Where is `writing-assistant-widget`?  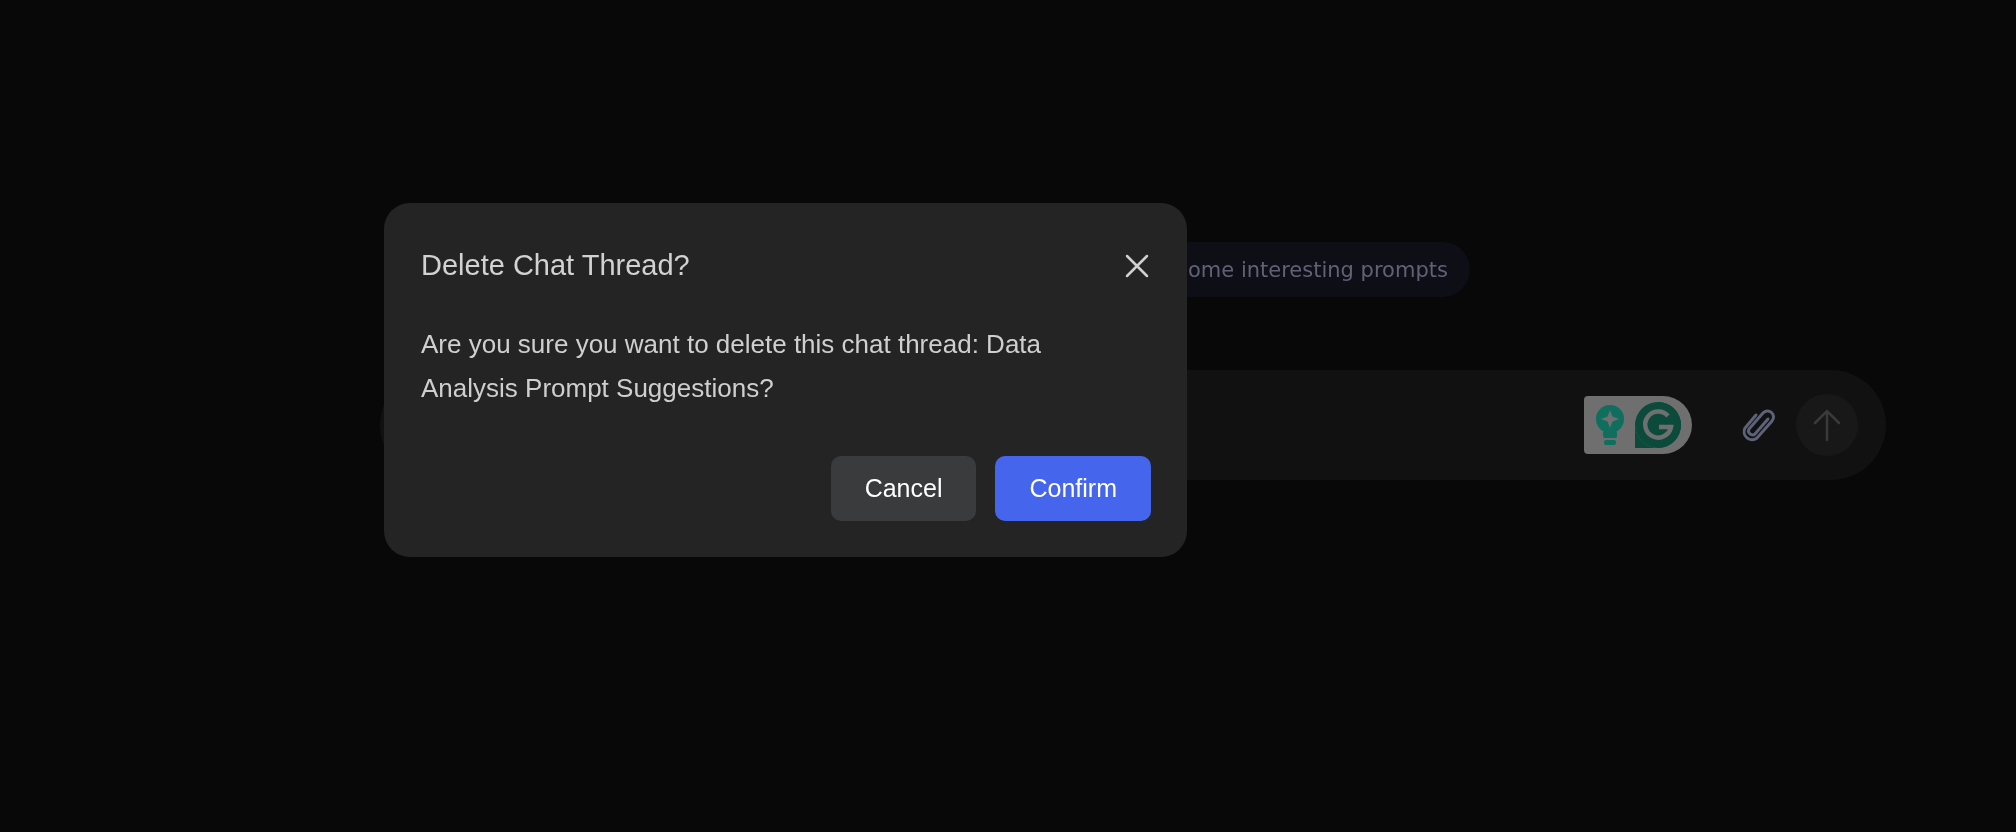 writing-assistant-widget is located at coordinates (1638, 425).